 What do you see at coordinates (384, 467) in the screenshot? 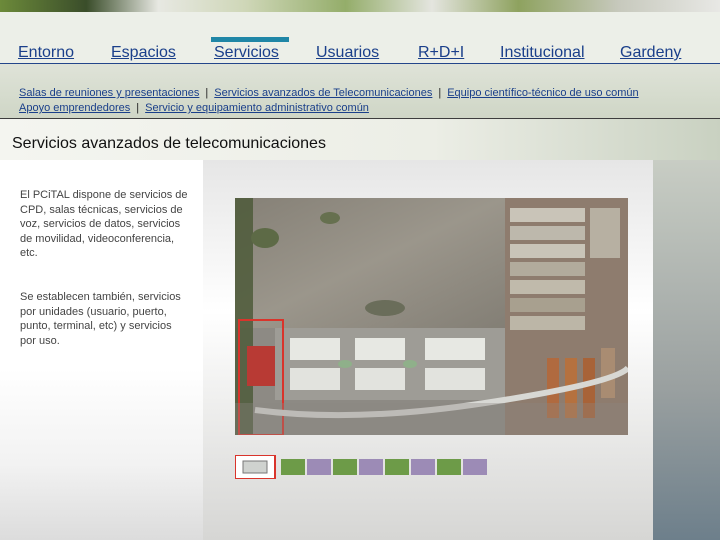
I see `planned-building-row` at bounding box center [384, 467].